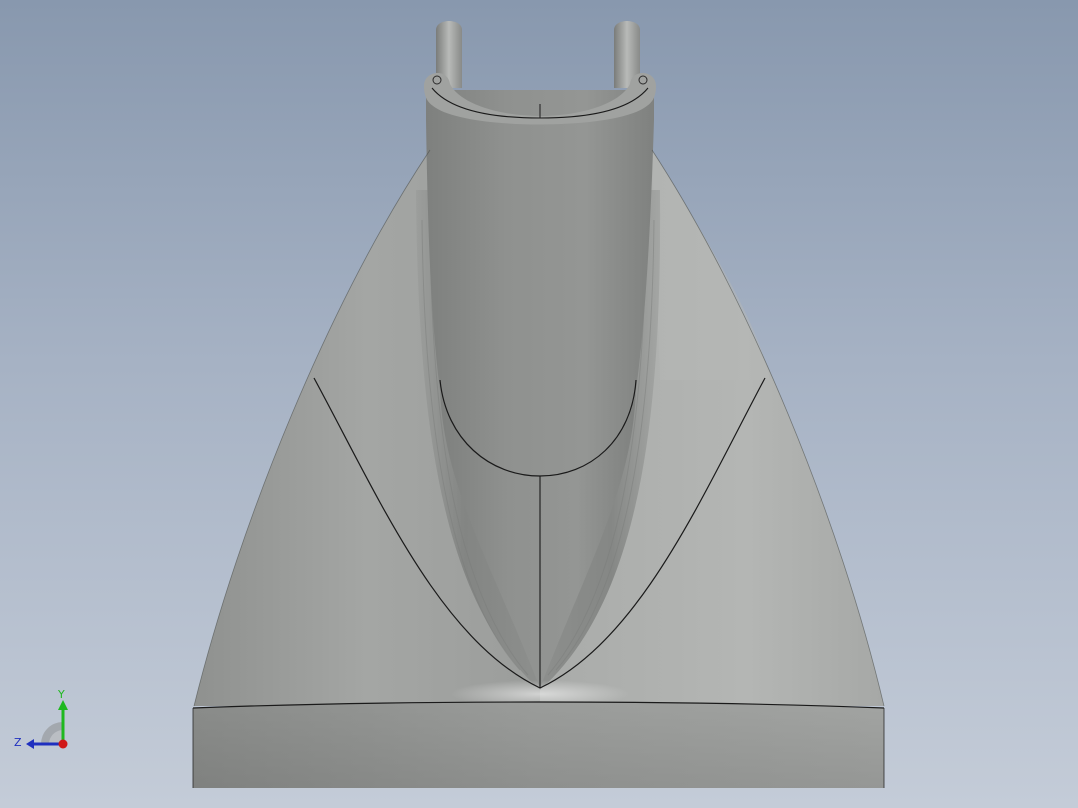  Describe the element at coordinates (61, 694) in the screenshot. I see `y-axis-label: Y` at that location.